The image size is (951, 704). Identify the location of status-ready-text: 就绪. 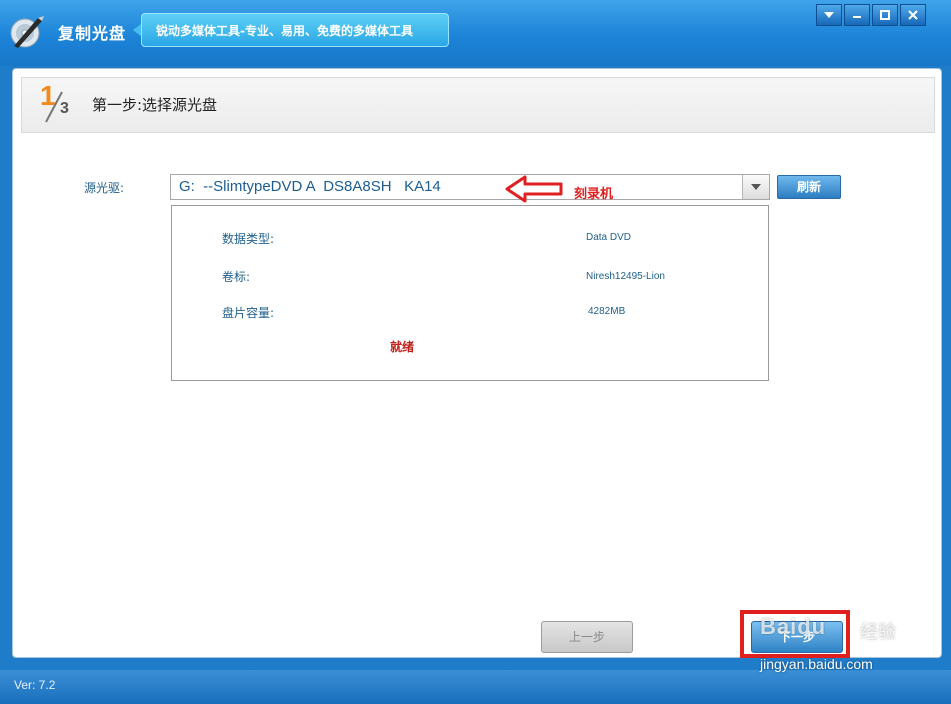
(402, 347).